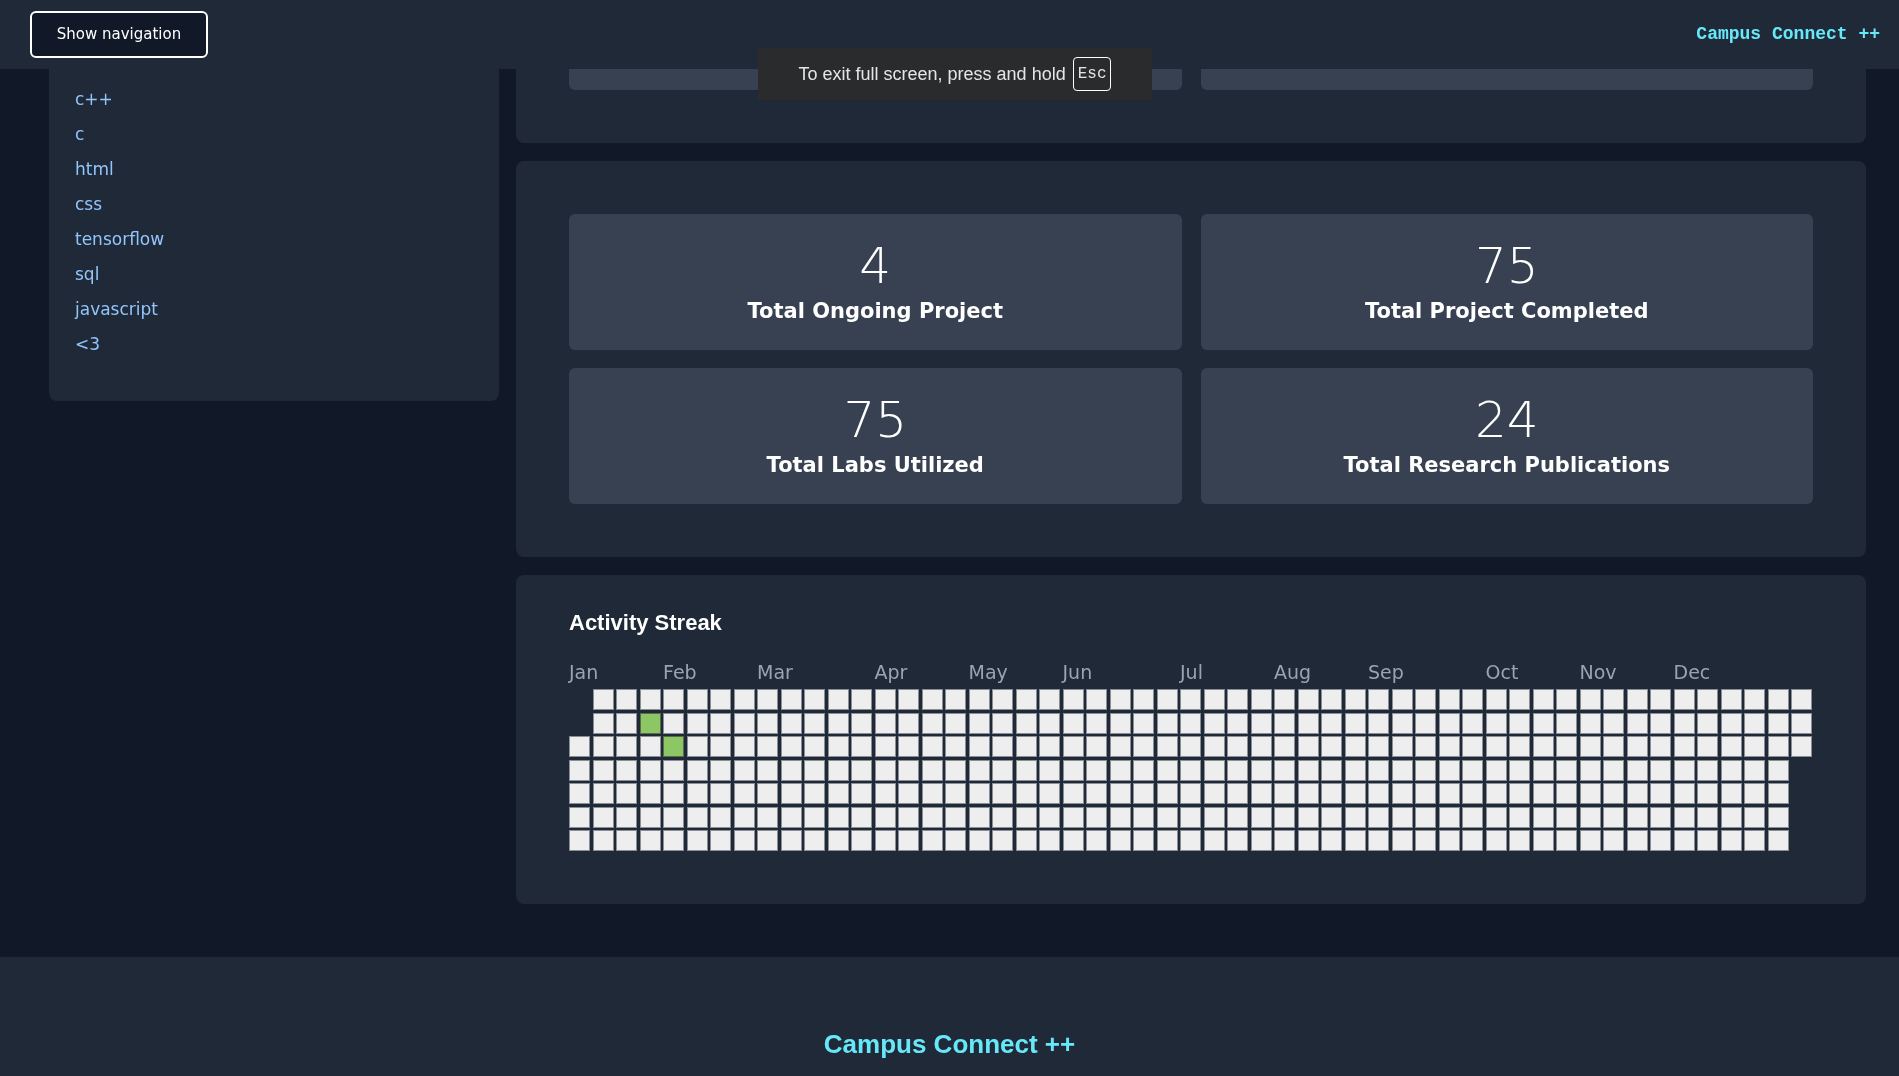  Describe the element at coordinates (87, 274) in the screenshot. I see `sidebar-link: sql` at that location.